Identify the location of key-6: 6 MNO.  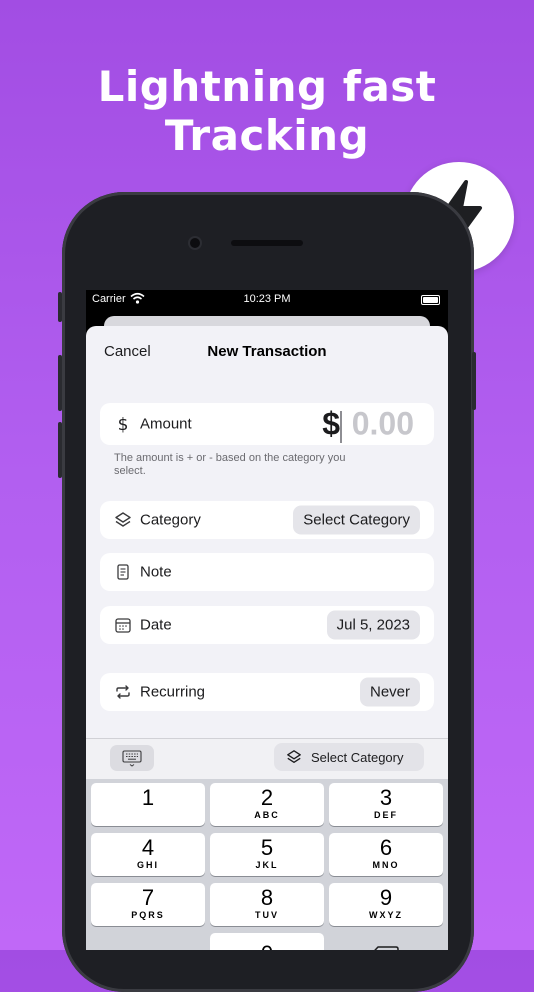
(386, 854).